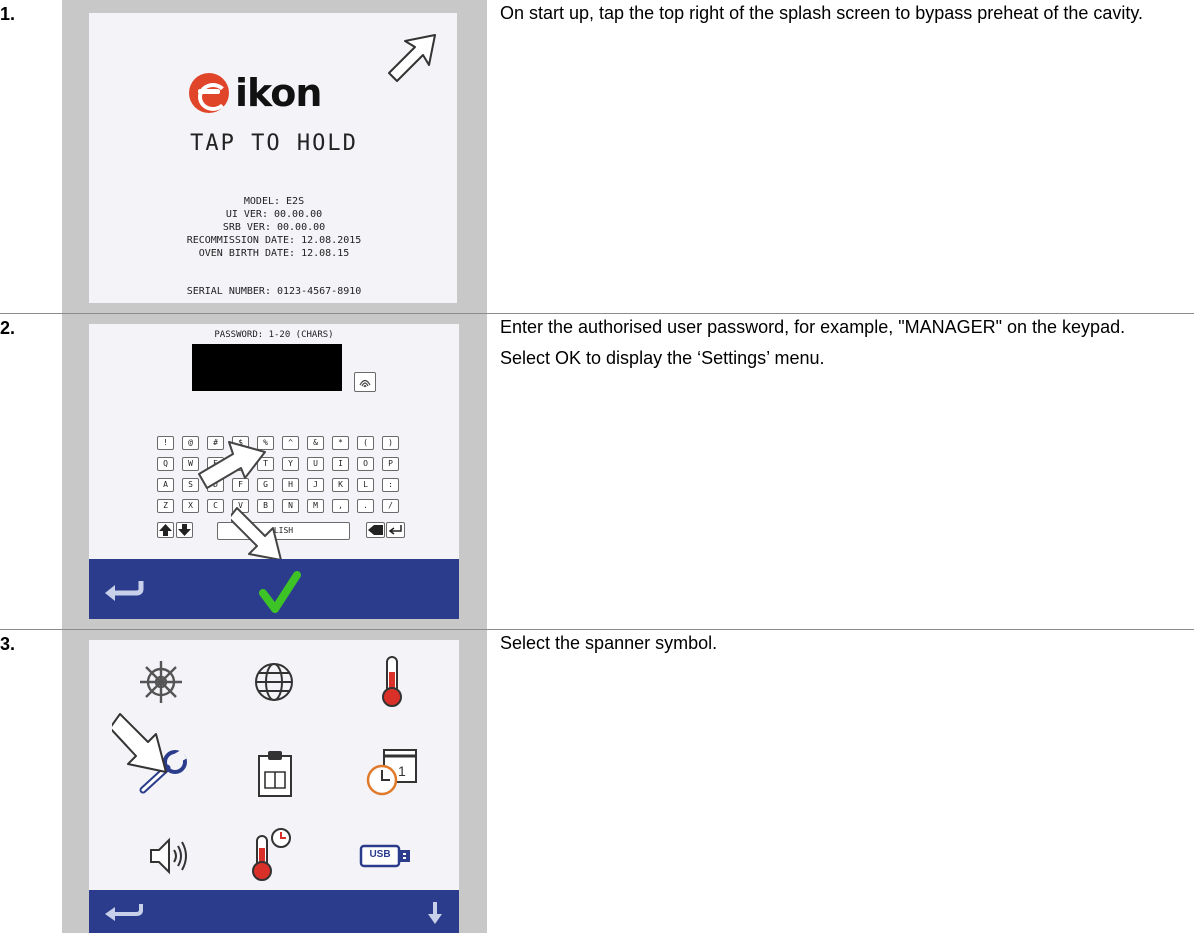  Describe the element at coordinates (165, 485) in the screenshot. I see `keypad-key: A` at that location.